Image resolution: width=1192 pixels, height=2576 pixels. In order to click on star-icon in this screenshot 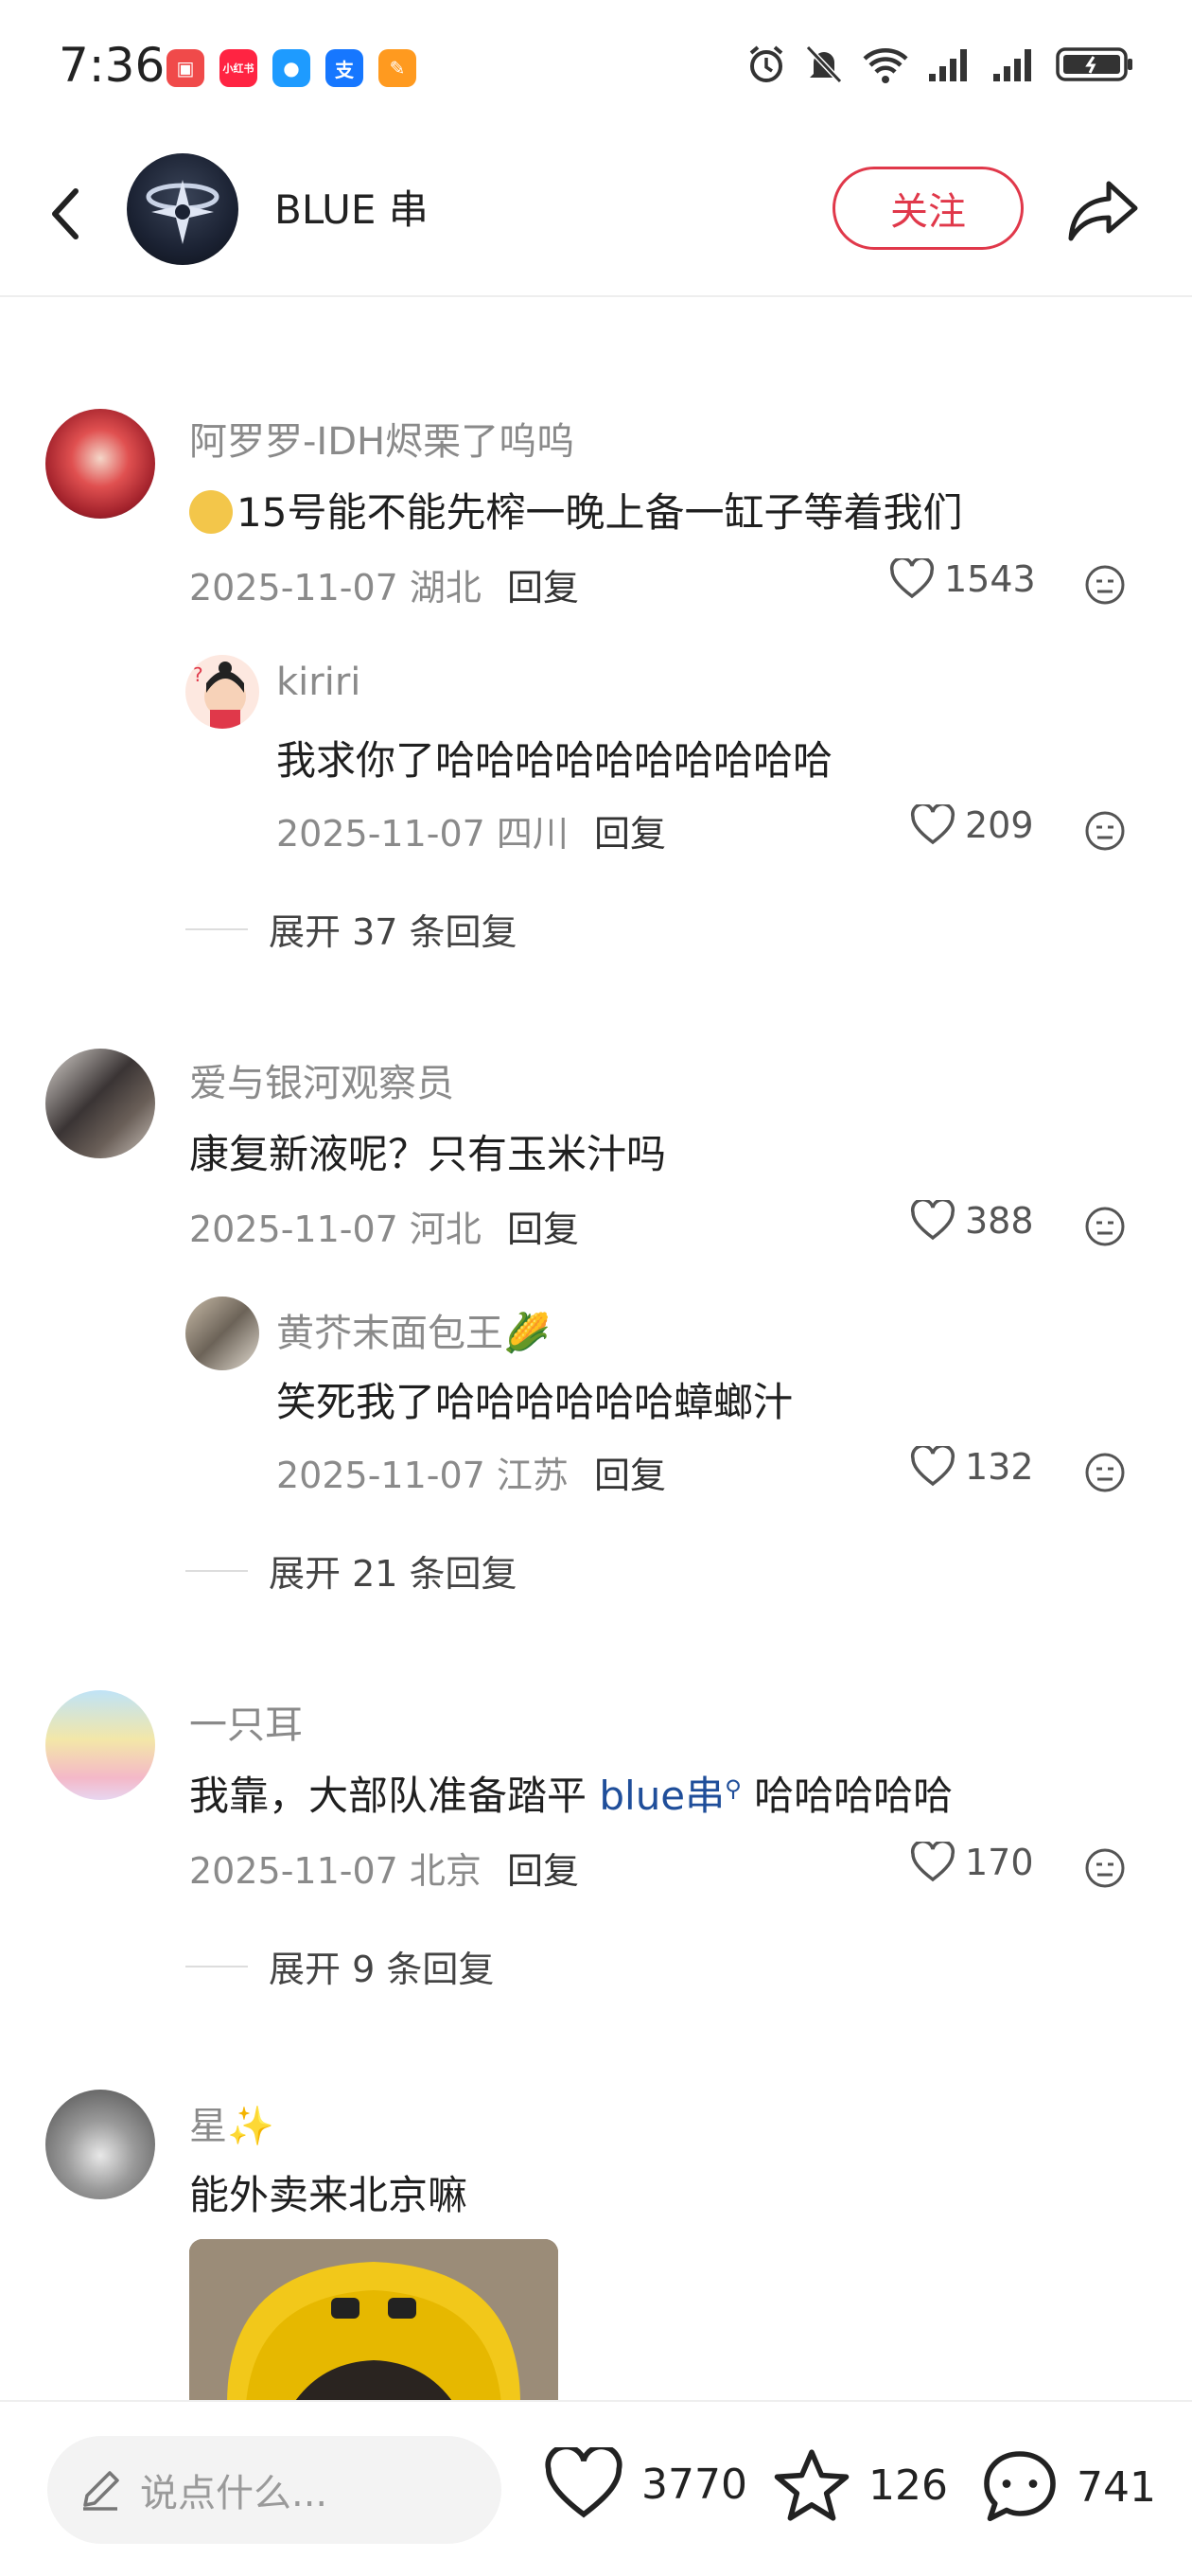, I will do `click(812, 2485)`.